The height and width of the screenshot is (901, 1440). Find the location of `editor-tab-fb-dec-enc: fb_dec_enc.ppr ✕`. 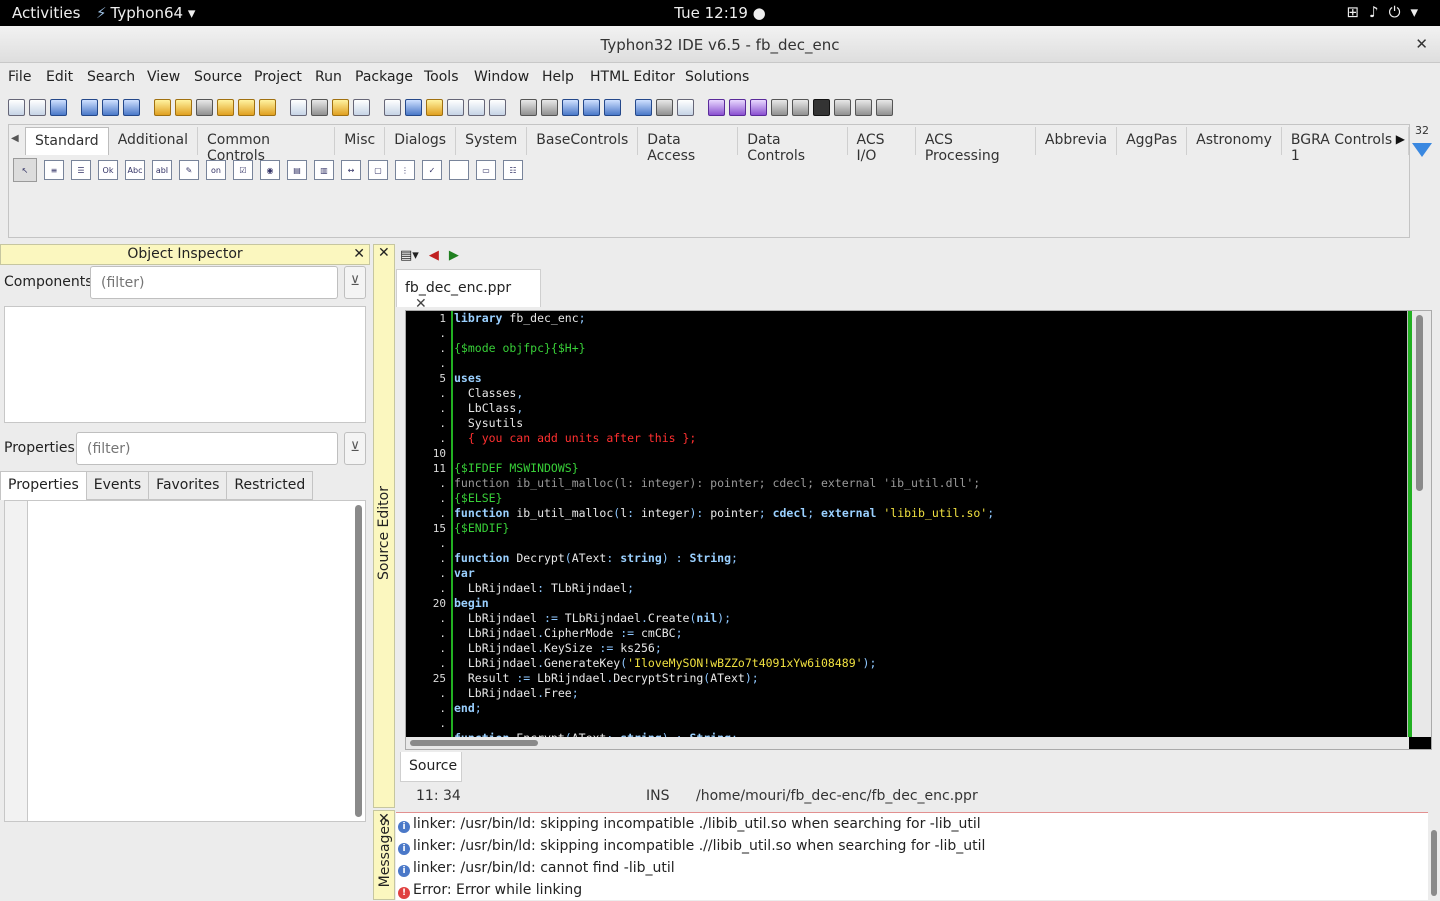

editor-tab-fb-dec-enc: fb_dec_enc.ppr ✕ is located at coordinates (468, 290).